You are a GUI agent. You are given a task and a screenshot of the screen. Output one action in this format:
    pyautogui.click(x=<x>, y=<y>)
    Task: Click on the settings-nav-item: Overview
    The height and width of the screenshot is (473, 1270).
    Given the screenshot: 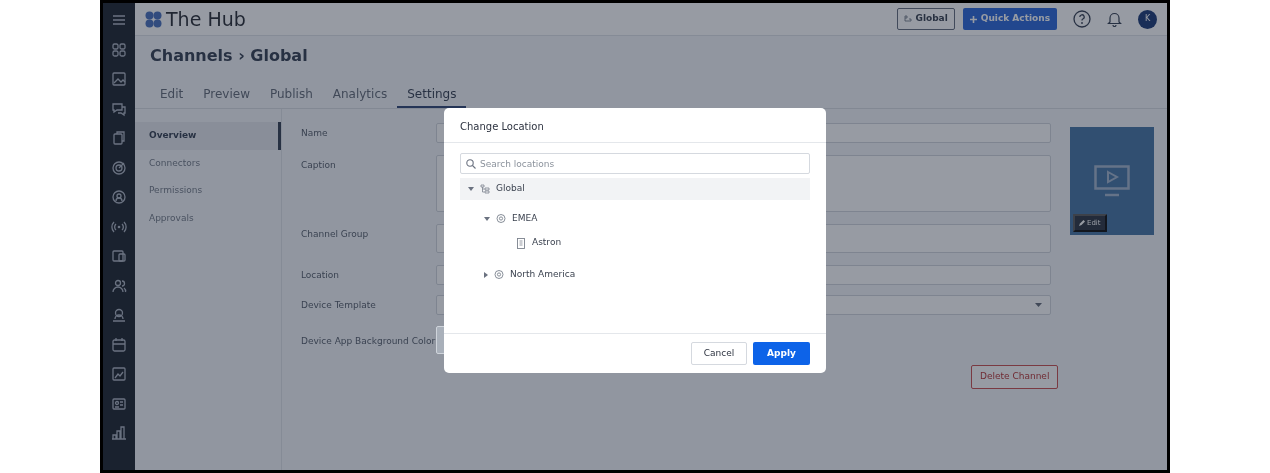 What is the action you would take?
    pyautogui.click(x=208, y=136)
    